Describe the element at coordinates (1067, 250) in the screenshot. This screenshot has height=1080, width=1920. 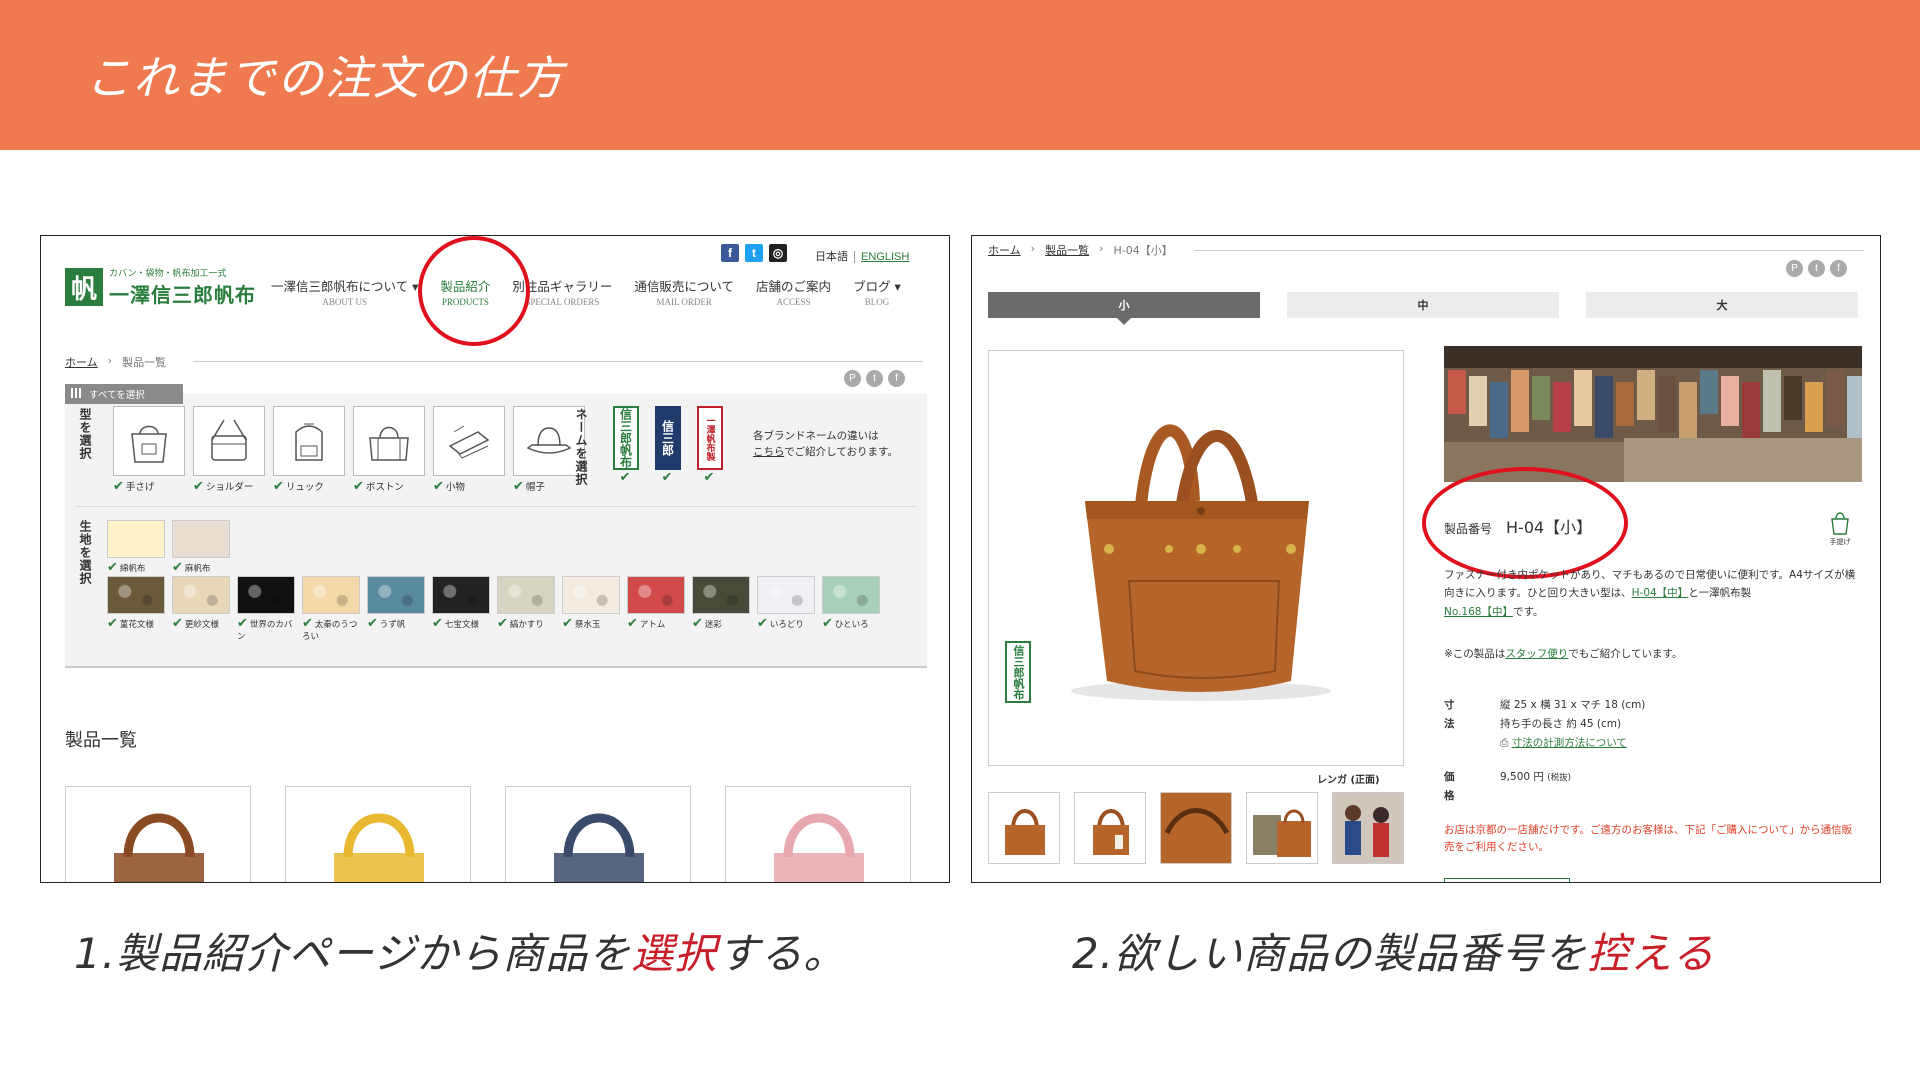
I see `breadcrumb-list: 製品一覧` at that location.